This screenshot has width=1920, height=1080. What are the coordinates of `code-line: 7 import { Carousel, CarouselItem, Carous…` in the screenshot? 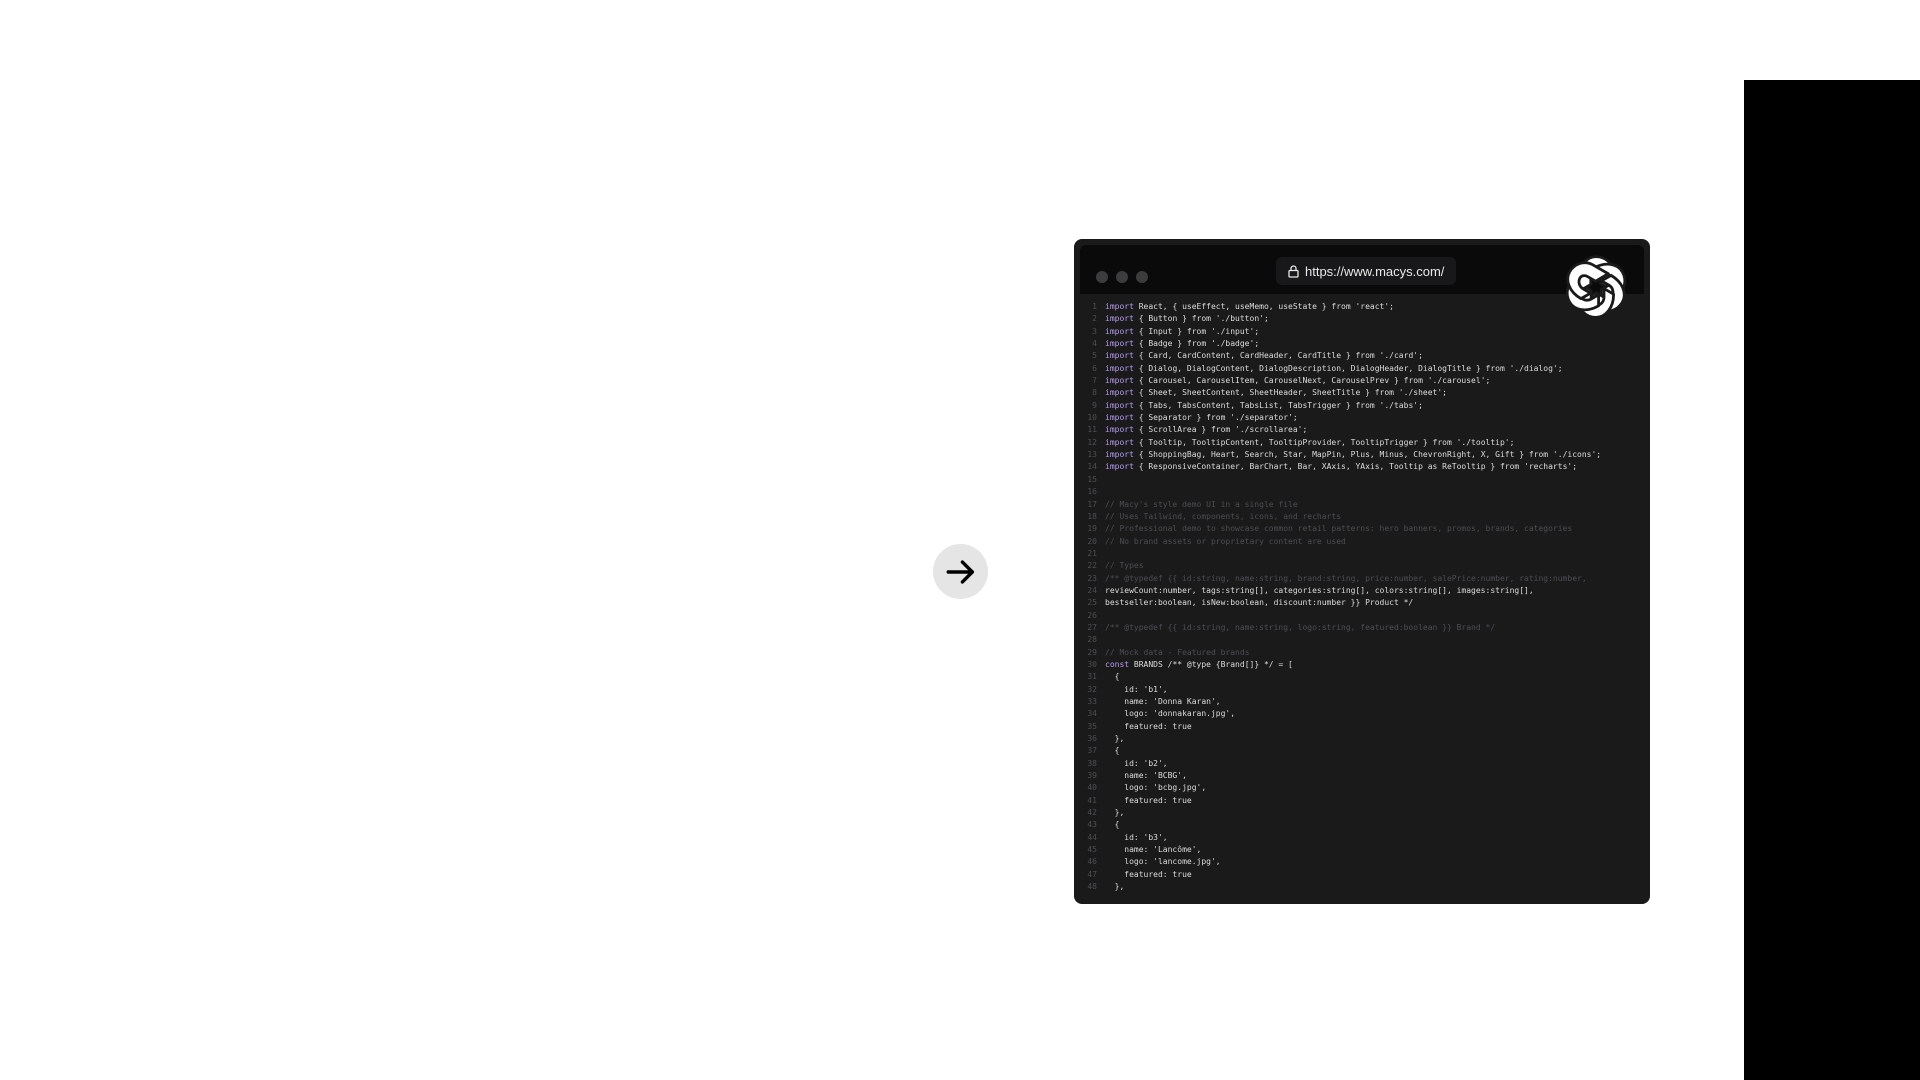 It's located at (1362, 381).